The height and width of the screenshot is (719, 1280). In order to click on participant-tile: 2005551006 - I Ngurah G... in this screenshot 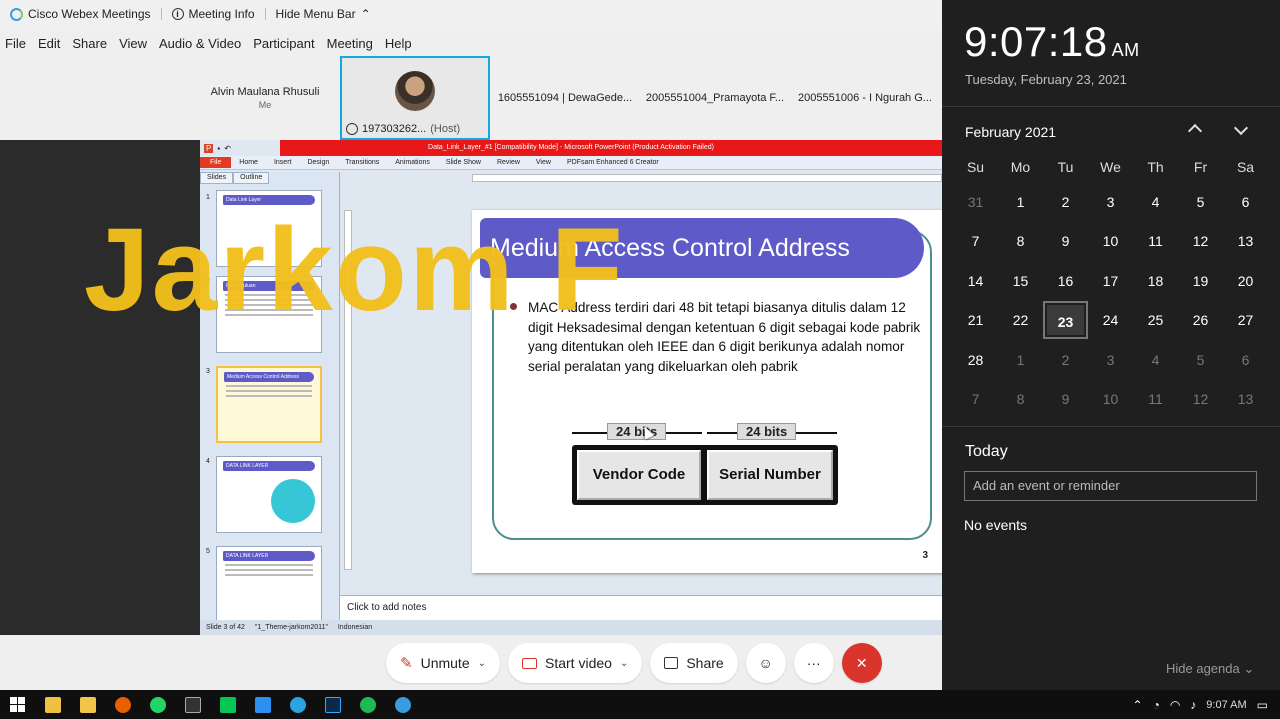, I will do `click(865, 98)`.